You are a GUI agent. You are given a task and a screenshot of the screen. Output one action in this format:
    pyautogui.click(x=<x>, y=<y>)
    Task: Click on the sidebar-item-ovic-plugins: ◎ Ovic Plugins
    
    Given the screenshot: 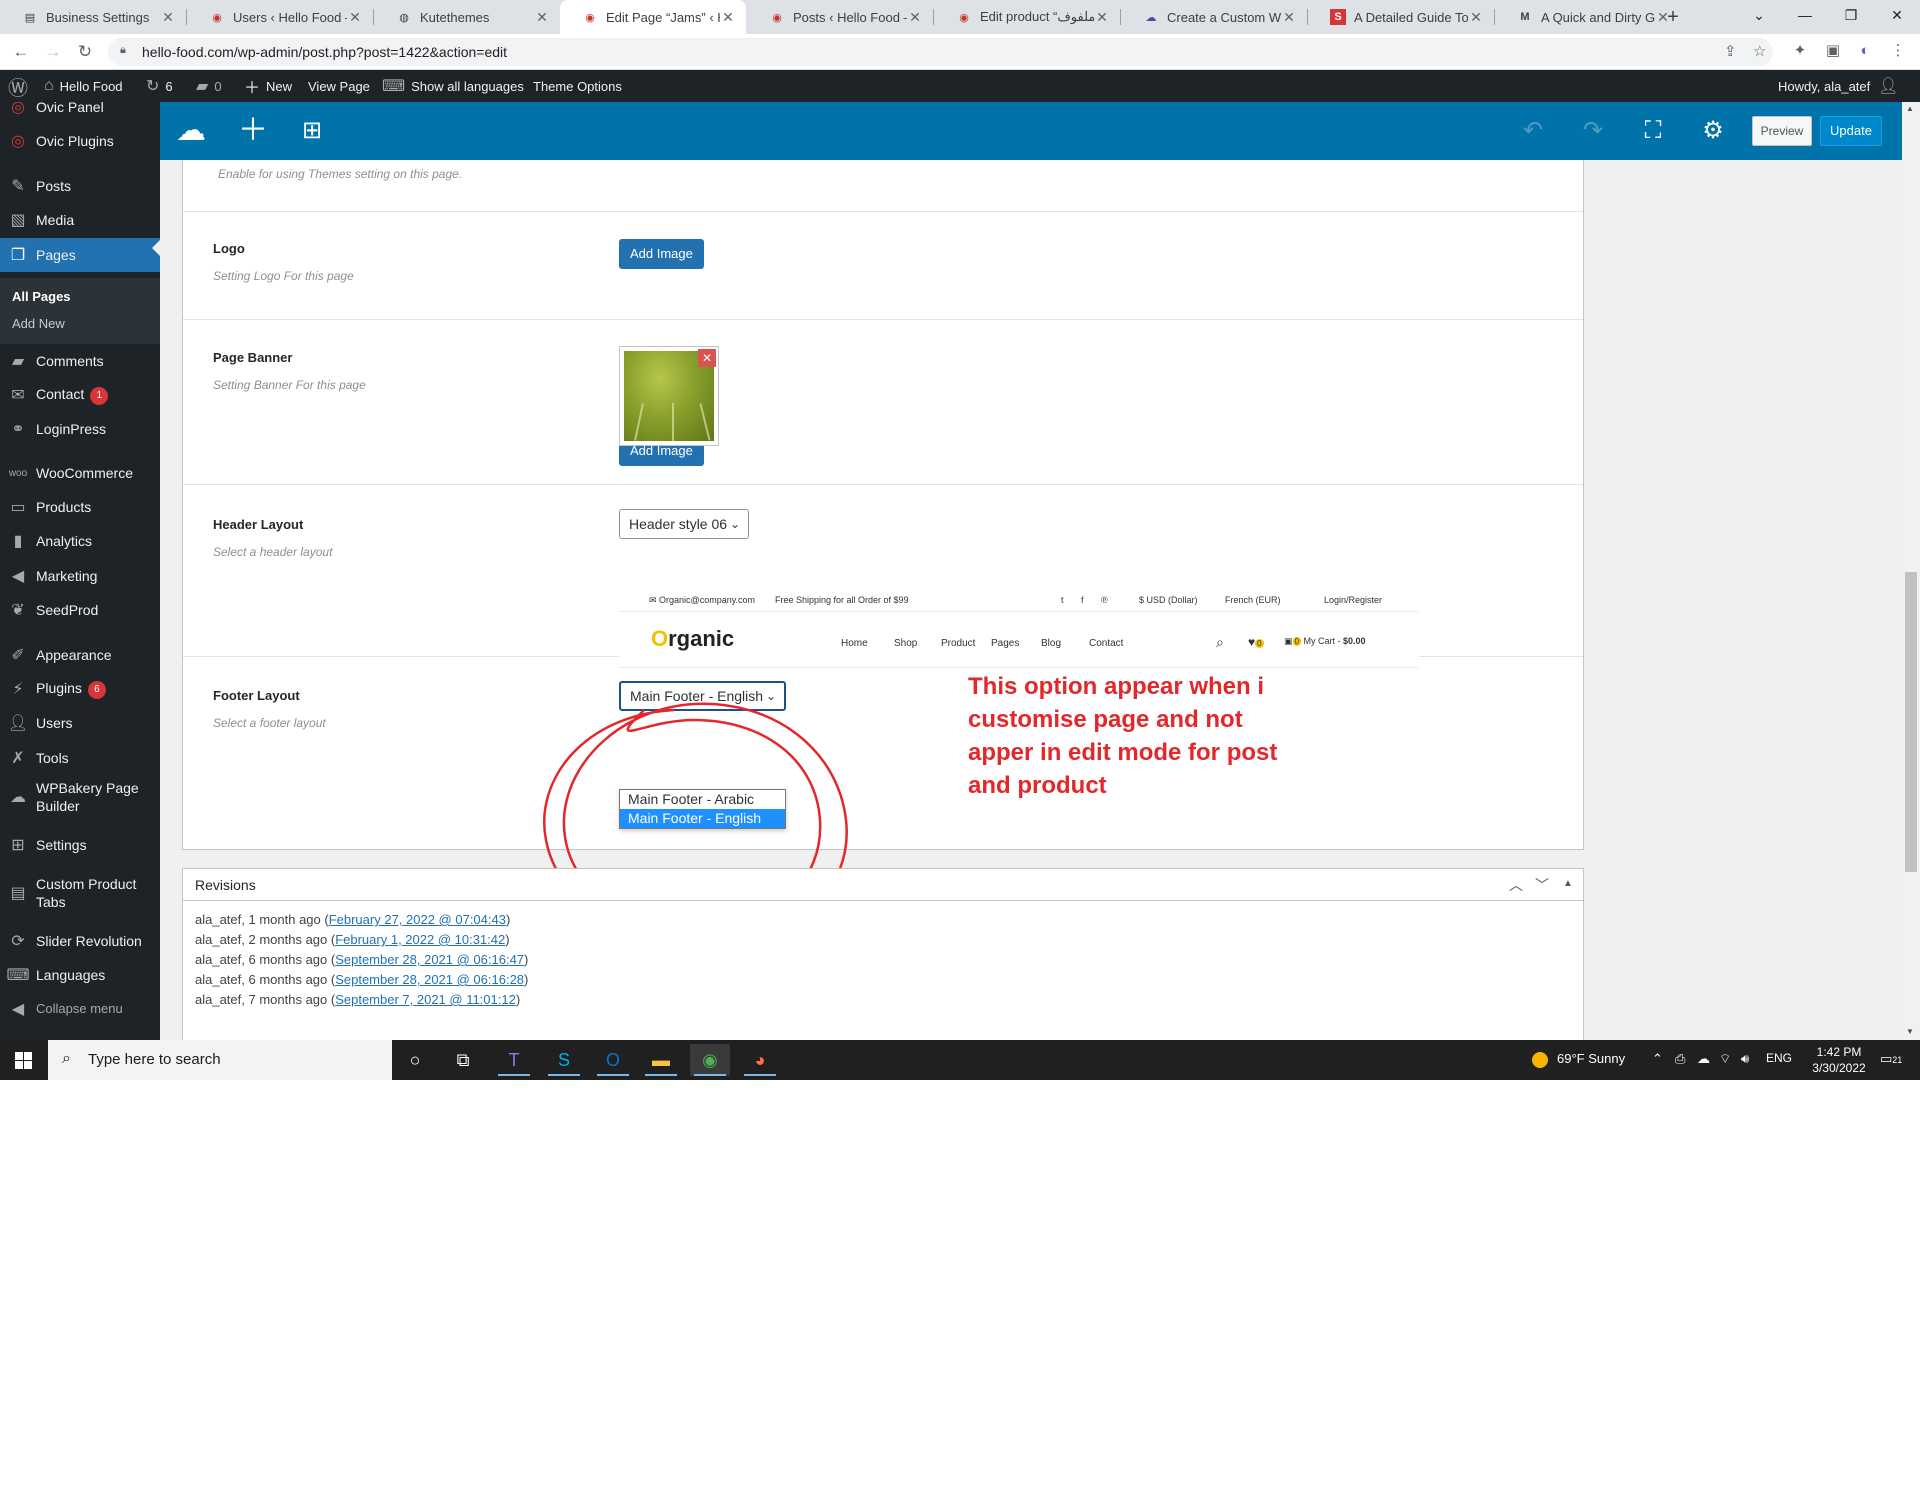 What is the action you would take?
    pyautogui.click(x=80, y=141)
    